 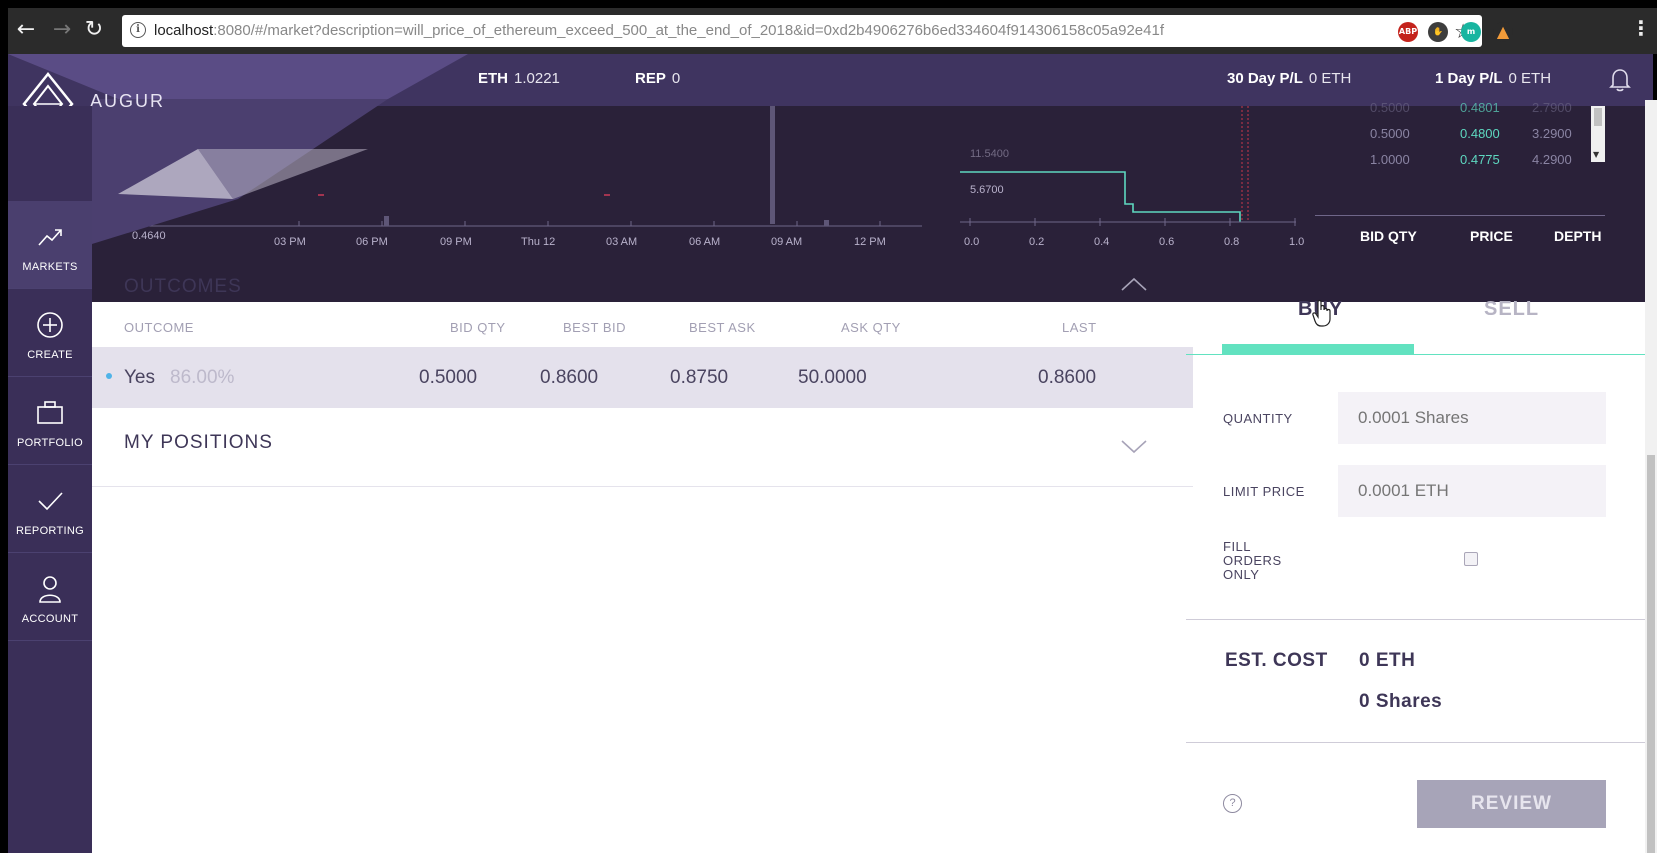 I want to click on header-best-bid: BEST BID, so click(x=595, y=327).